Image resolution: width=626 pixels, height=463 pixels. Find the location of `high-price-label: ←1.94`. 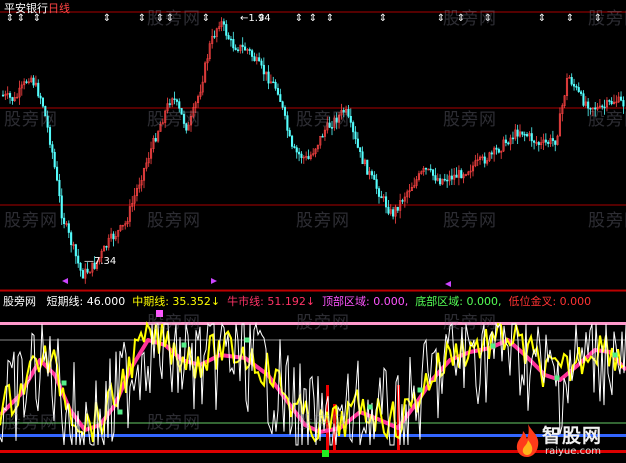

high-price-label: ←1.94 is located at coordinates (255, 18).